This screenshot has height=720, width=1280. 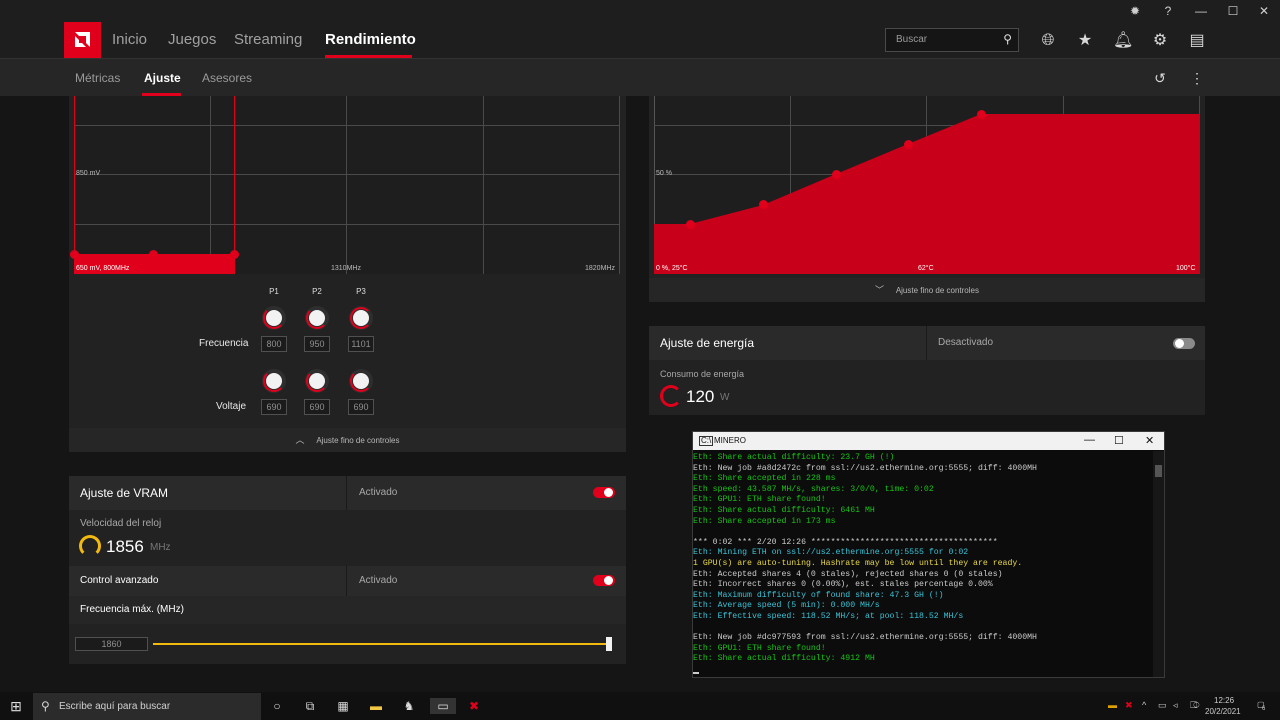 I want to click on terminal-title: MINERO, so click(x=730, y=440).